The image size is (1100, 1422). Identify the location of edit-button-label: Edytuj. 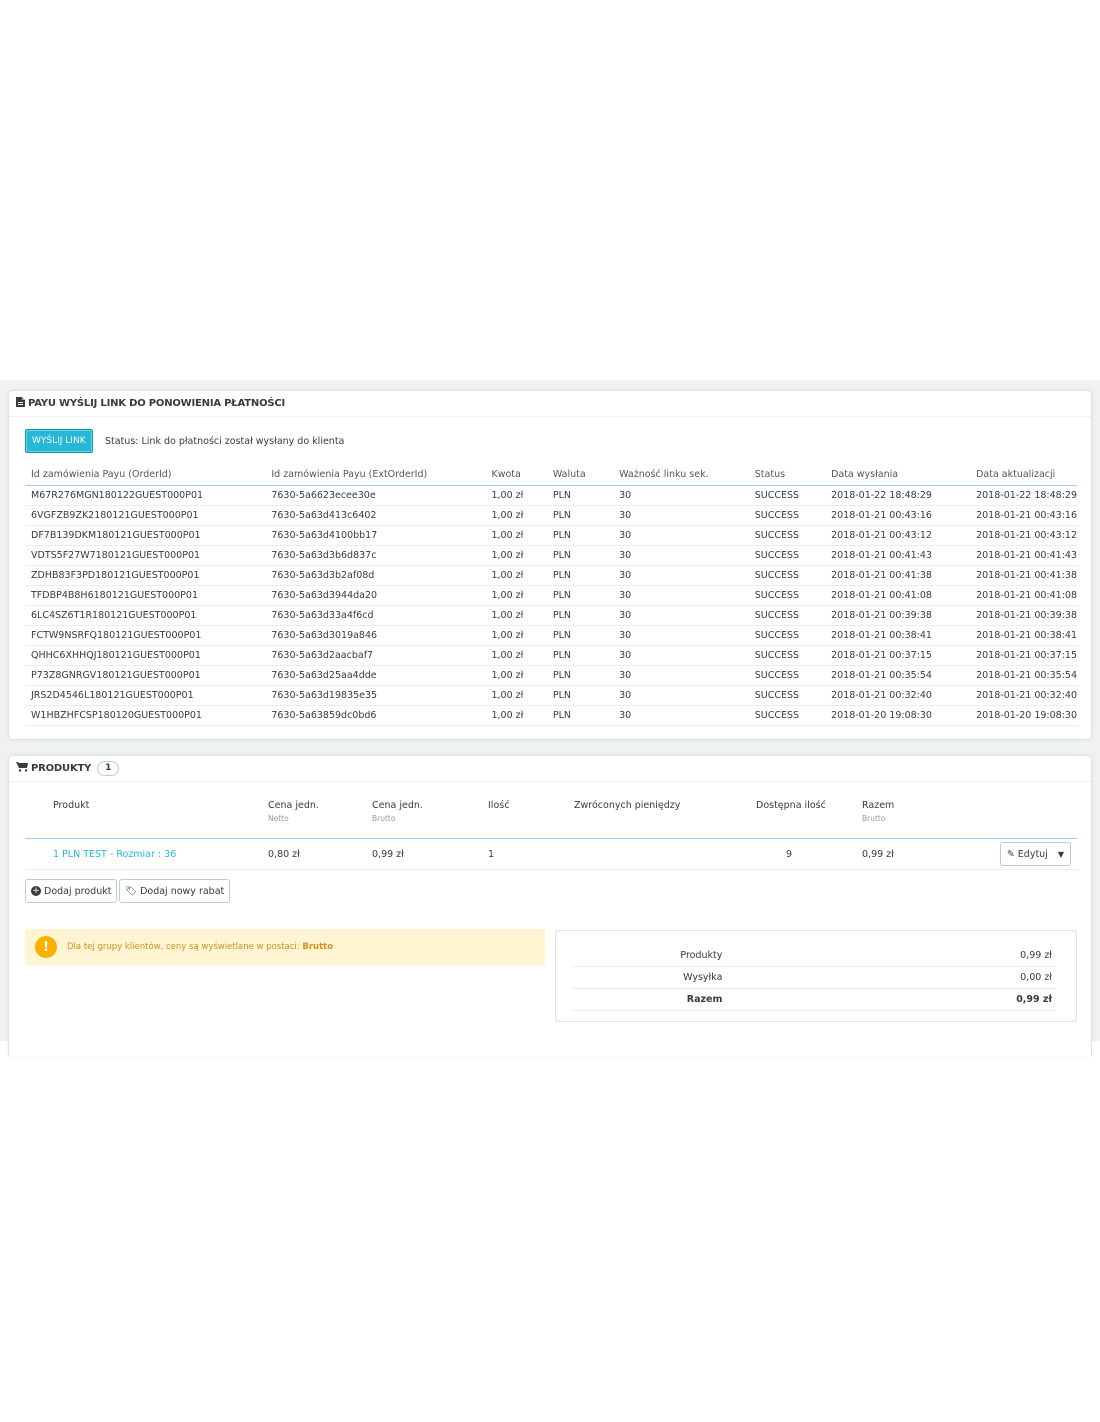
(1032, 854).